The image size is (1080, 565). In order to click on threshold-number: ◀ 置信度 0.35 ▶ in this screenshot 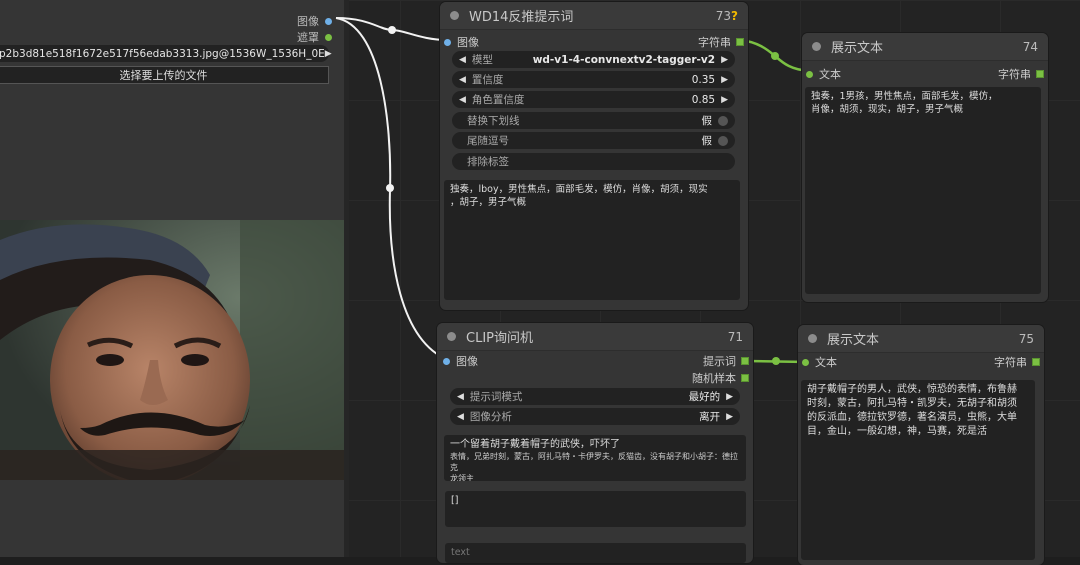, I will do `click(593, 79)`.